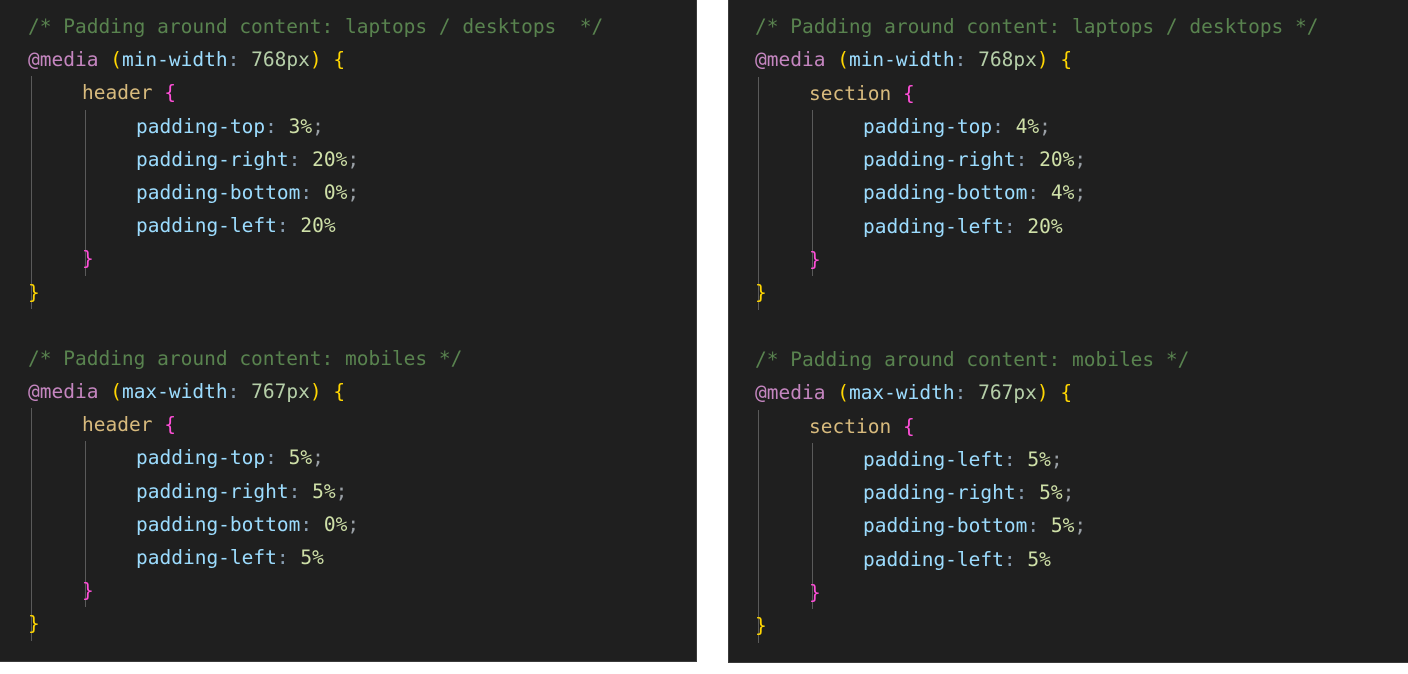  Describe the element at coordinates (1068, 459) in the screenshot. I see `code-line: padding-left: 5%;` at that location.